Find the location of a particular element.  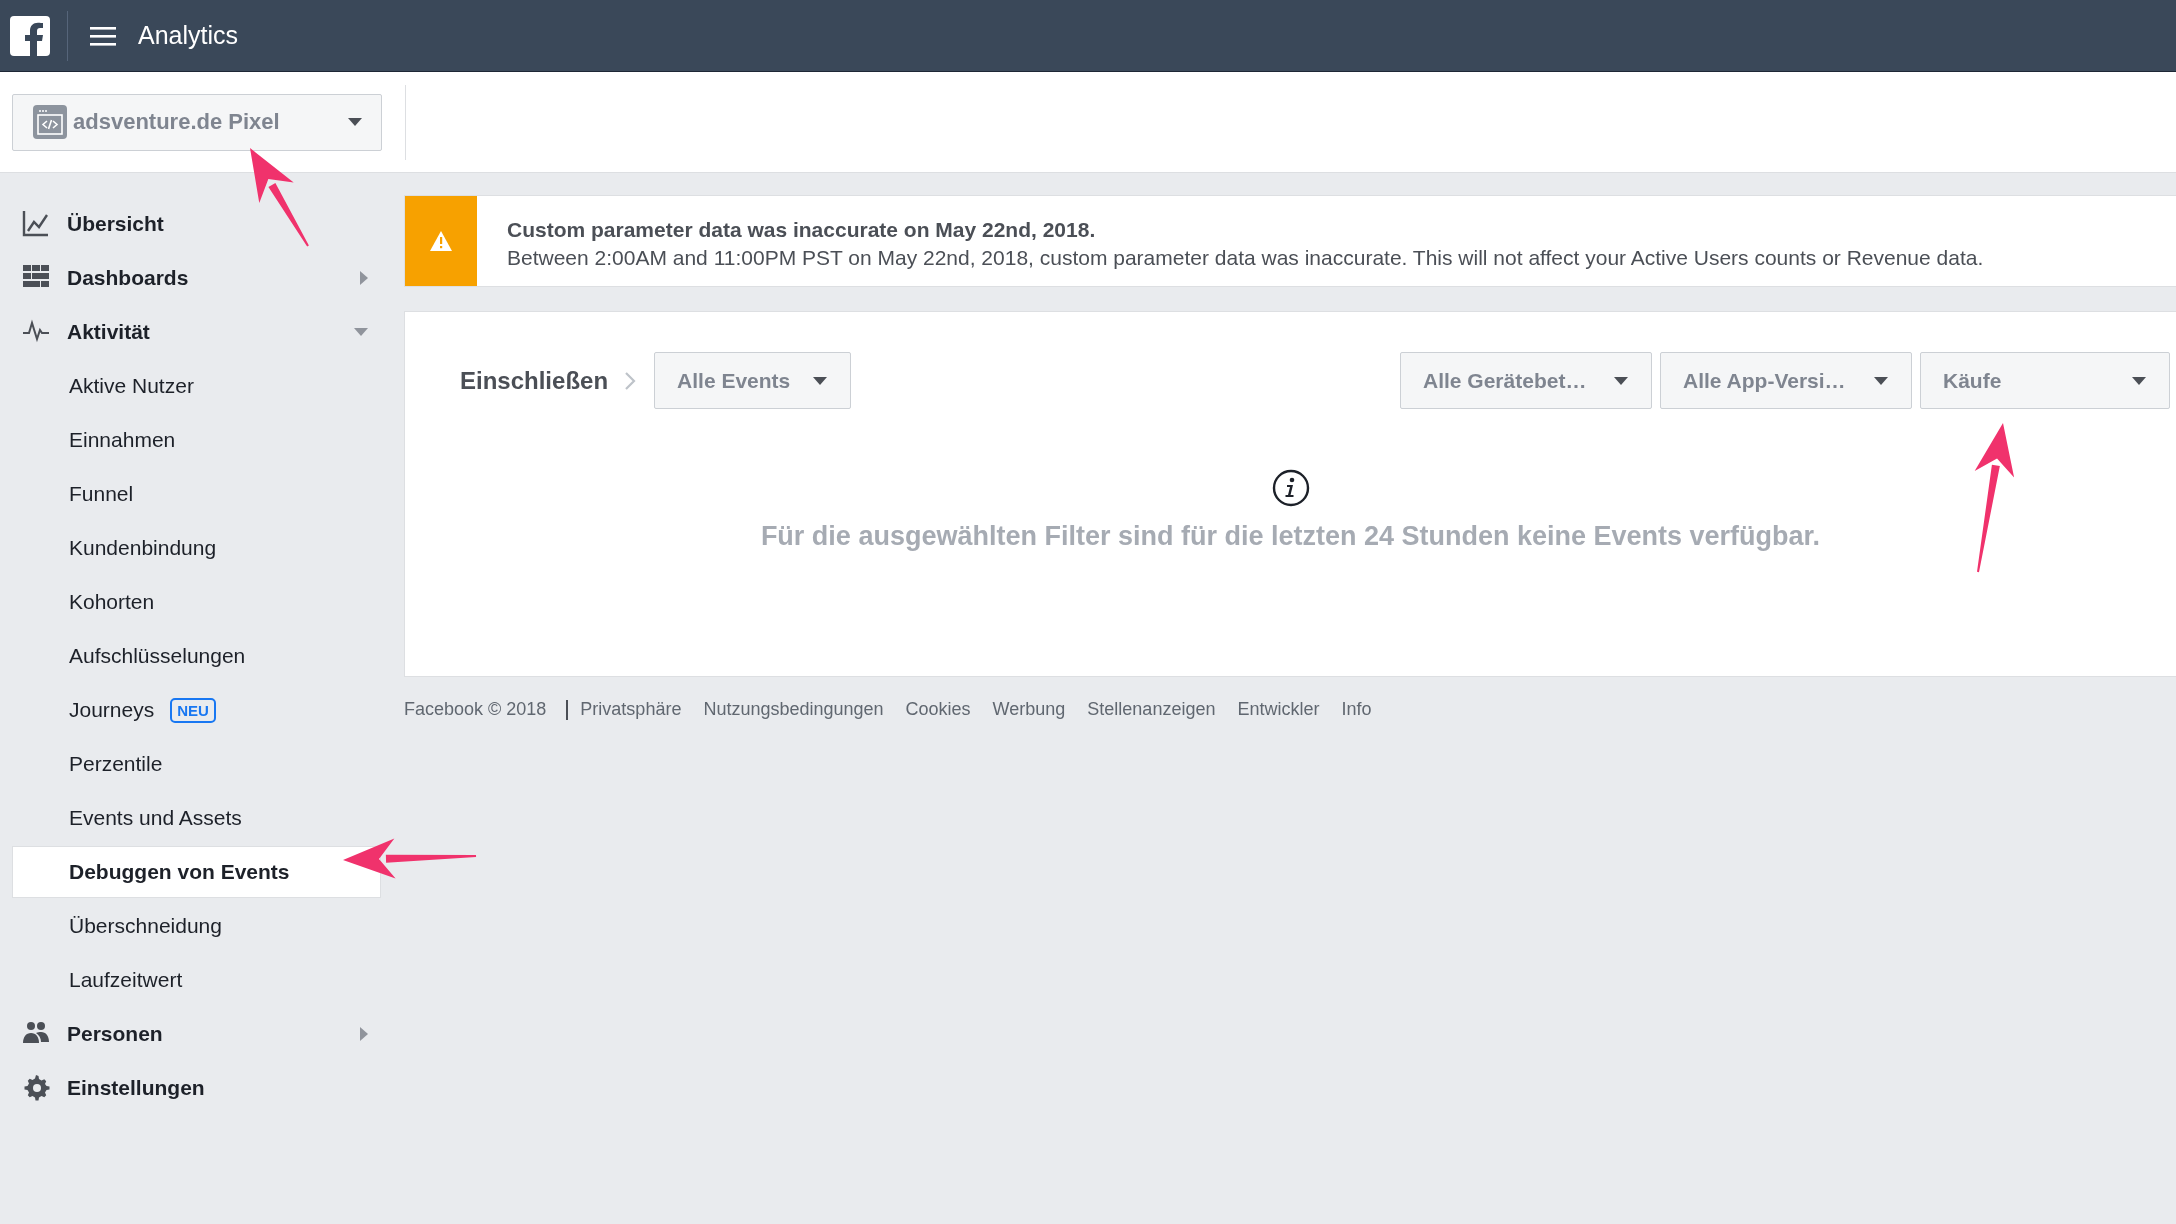

copyright-text: Facebook © 2018 is located at coordinates (475, 709).